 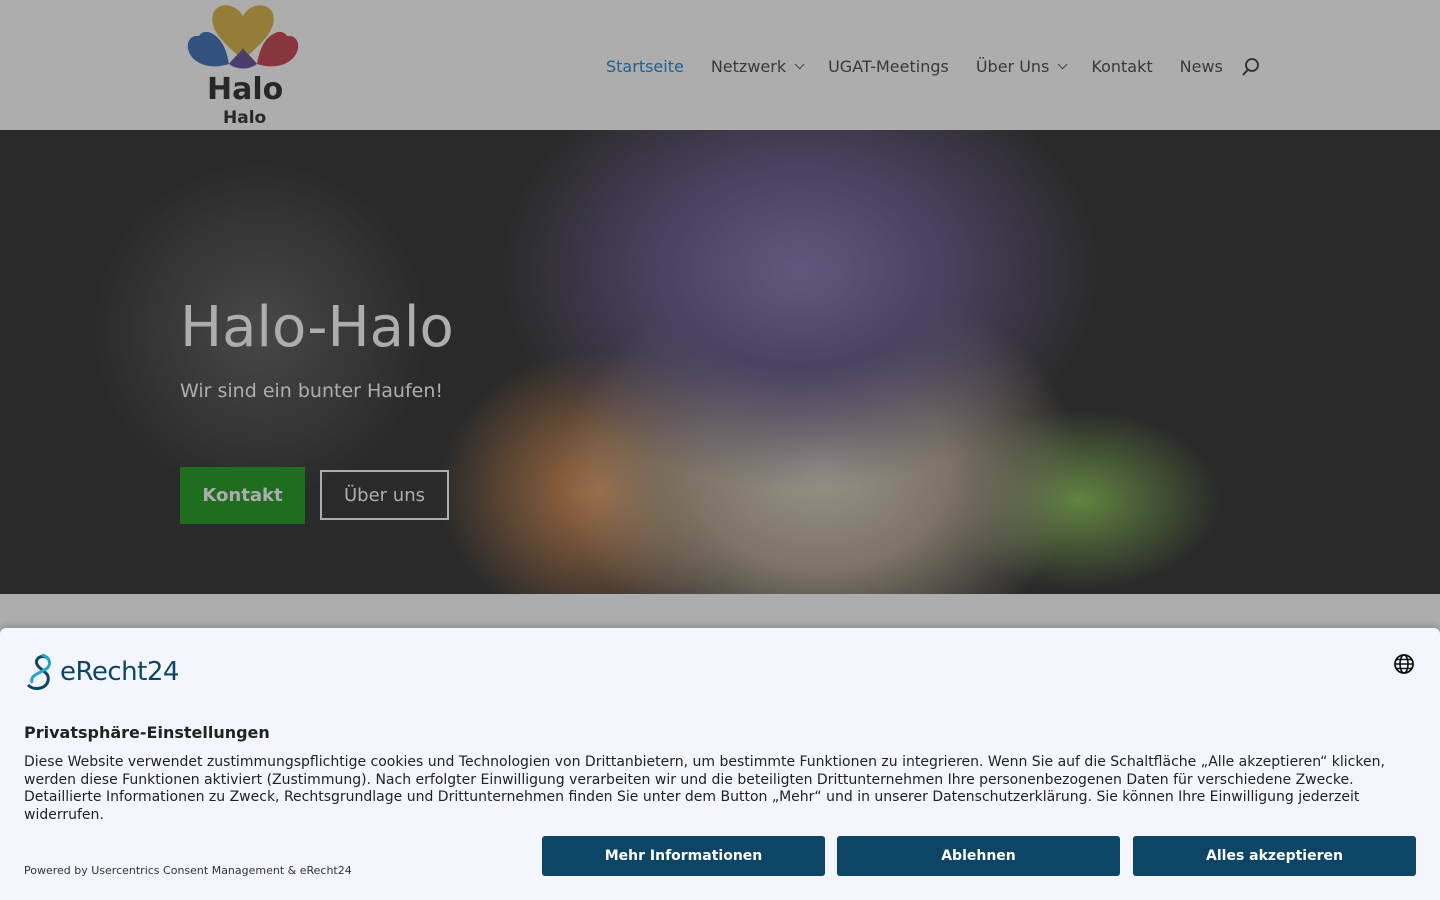 What do you see at coordinates (147, 732) in the screenshot?
I see `consent-title: Privatsphäre-Einstellungen` at bounding box center [147, 732].